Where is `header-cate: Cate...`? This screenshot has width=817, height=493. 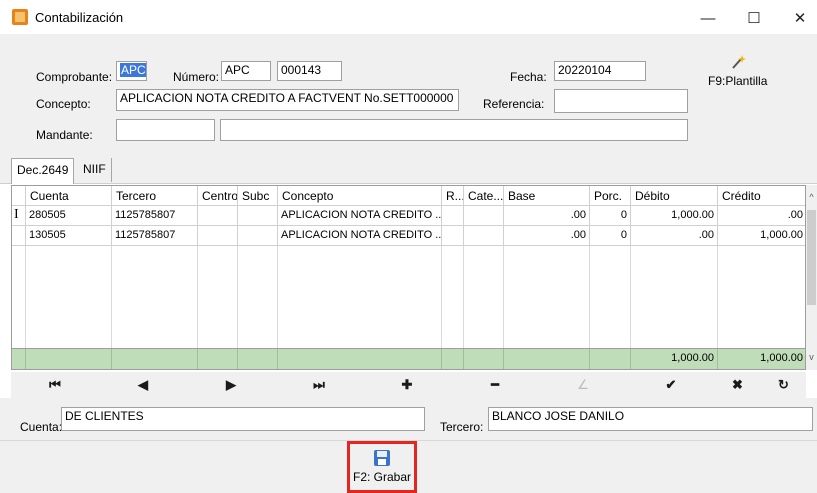
header-cate: Cate... is located at coordinates (484, 196).